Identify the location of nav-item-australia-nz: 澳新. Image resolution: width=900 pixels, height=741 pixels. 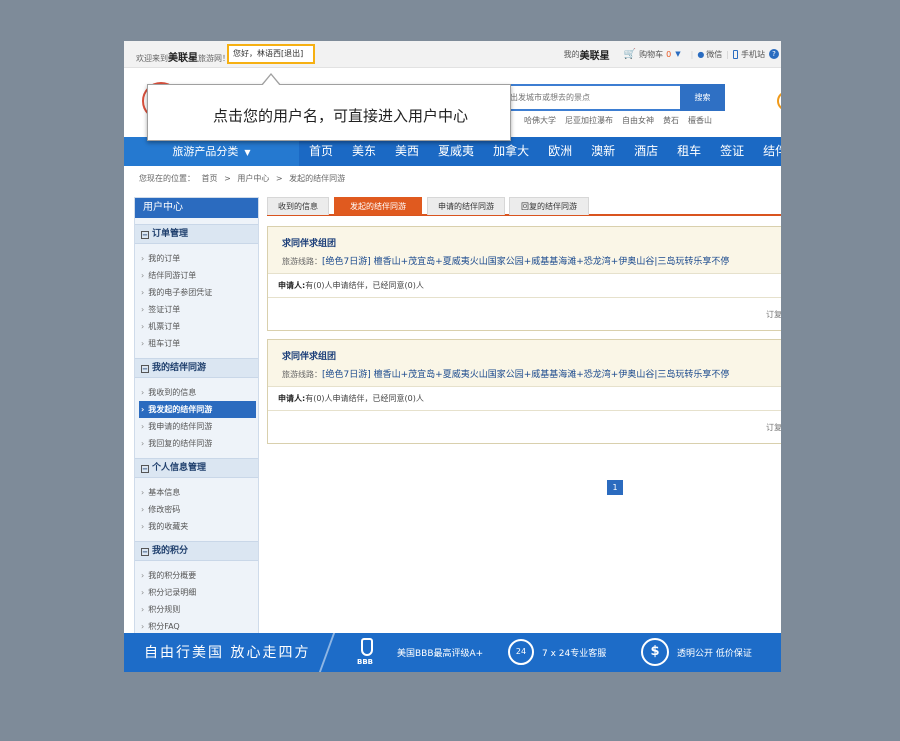
(602, 151).